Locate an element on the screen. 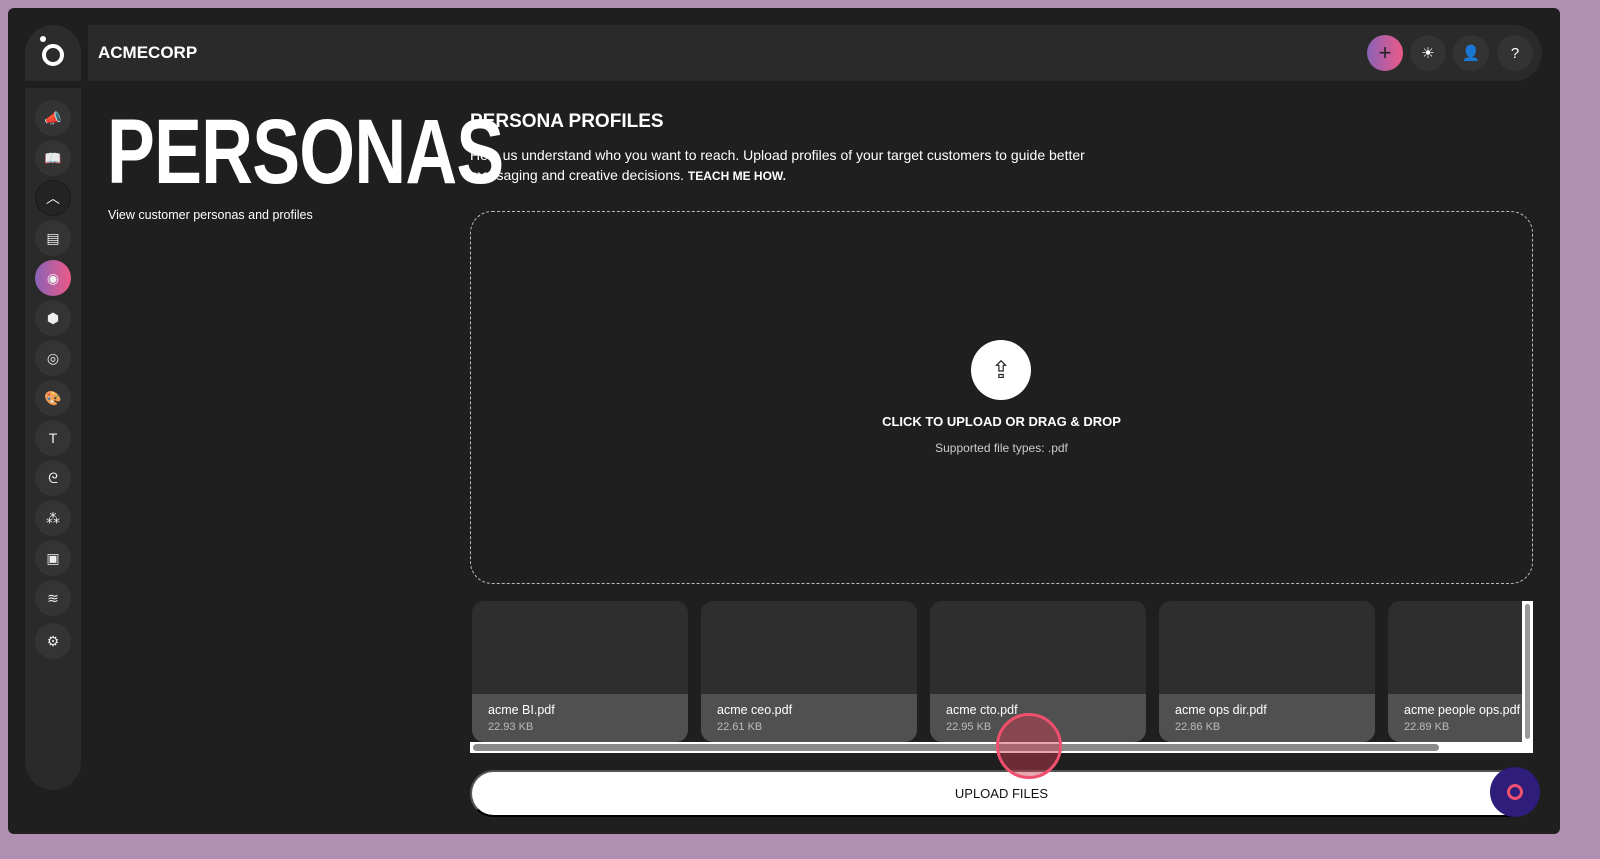  sidebar-item-document: ▤ is located at coordinates (53, 238).